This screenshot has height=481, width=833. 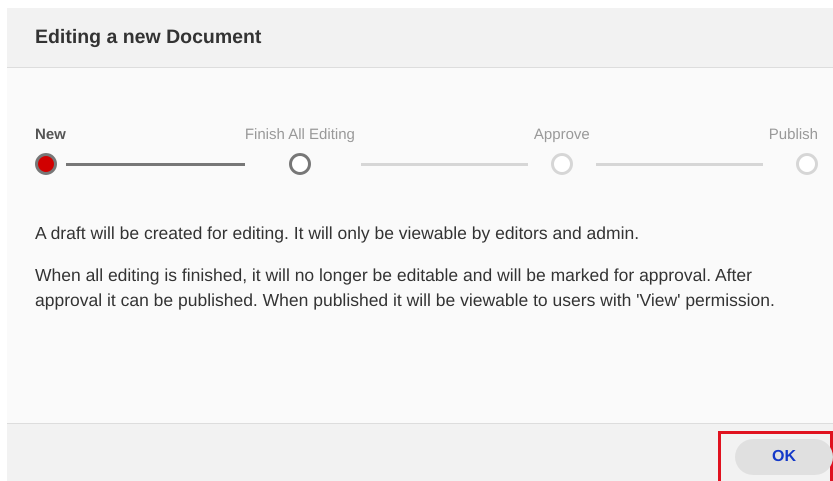 What do you see at coordinates (793, 134) in the screenshot?
I see `step-label: Publish` at bounding box center [793, 134].